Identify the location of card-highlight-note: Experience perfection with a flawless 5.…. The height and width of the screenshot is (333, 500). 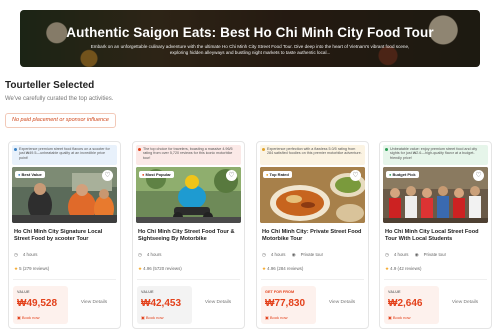
(312, 155).